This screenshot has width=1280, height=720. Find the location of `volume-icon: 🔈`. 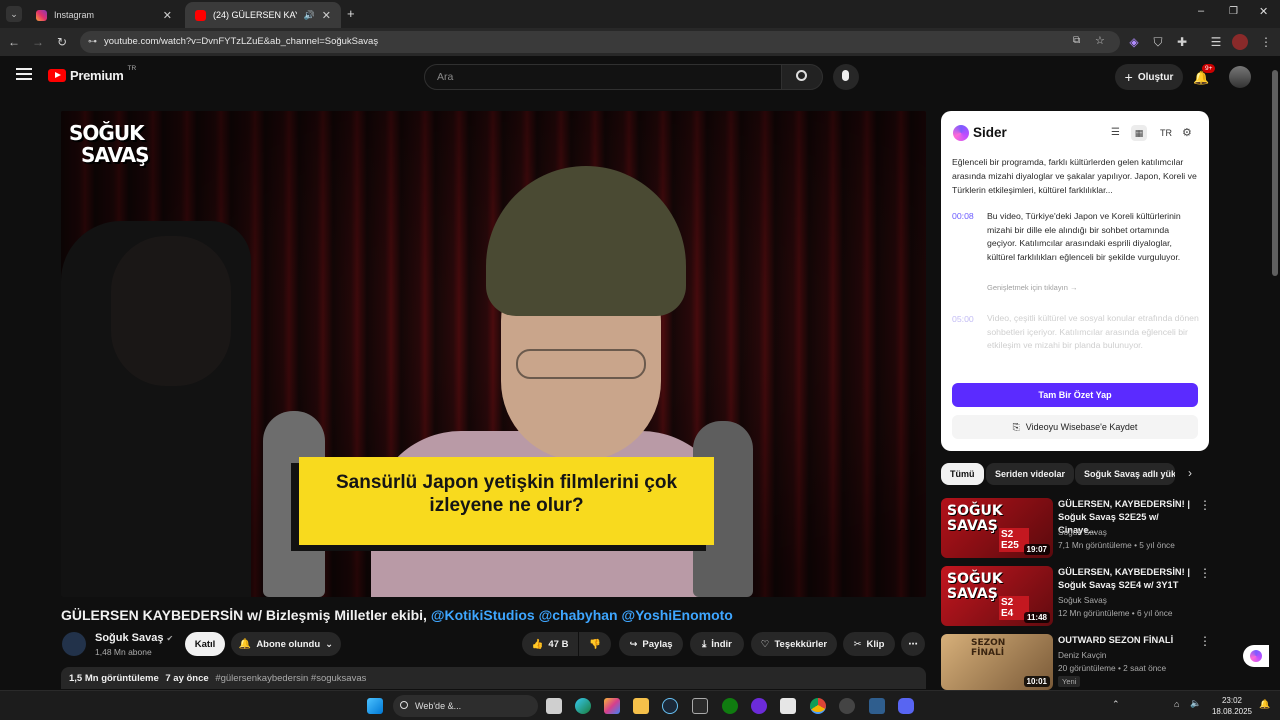

volume-icon: 🔈 is located at coordinates (1195, 703).